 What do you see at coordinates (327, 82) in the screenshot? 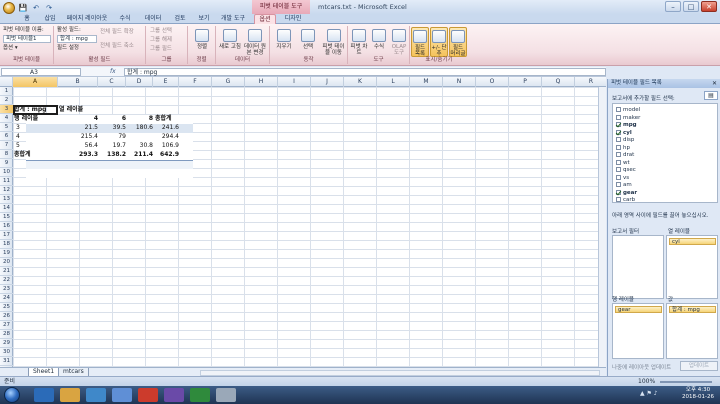
I see `column-header: J` at bounding box center [327, 82].